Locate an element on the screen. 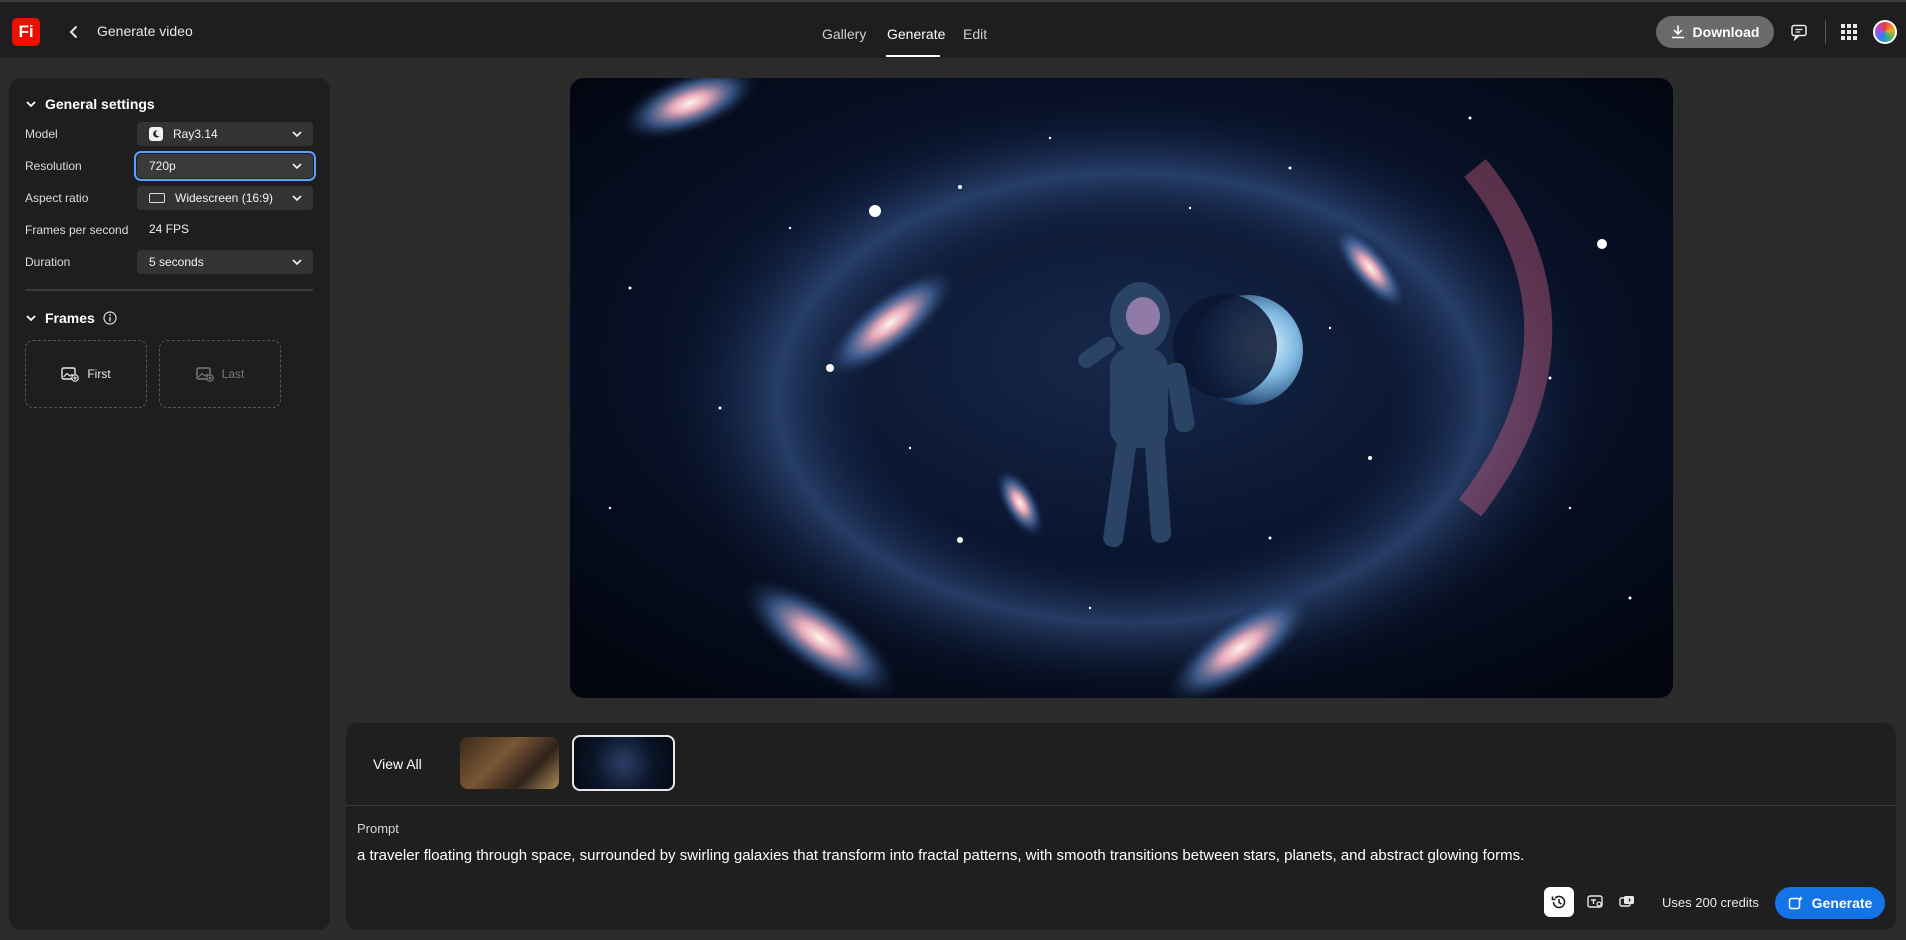 The width and height of the screenshot is (1906, 940). tab-edit: Edit is located at coordinates (975, 34).